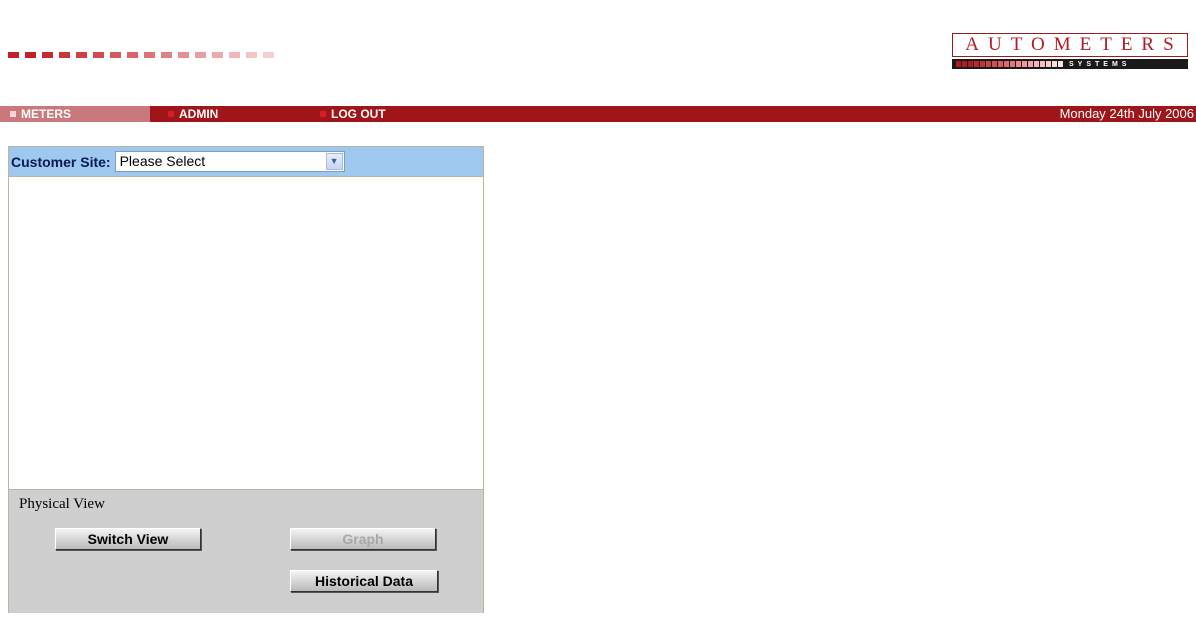 This screenshot has width=1196, height=637. Describe the element at coordinates (1126, 113) in the screenshot. I see `current-date: Monday 24th July 2006` at that location.